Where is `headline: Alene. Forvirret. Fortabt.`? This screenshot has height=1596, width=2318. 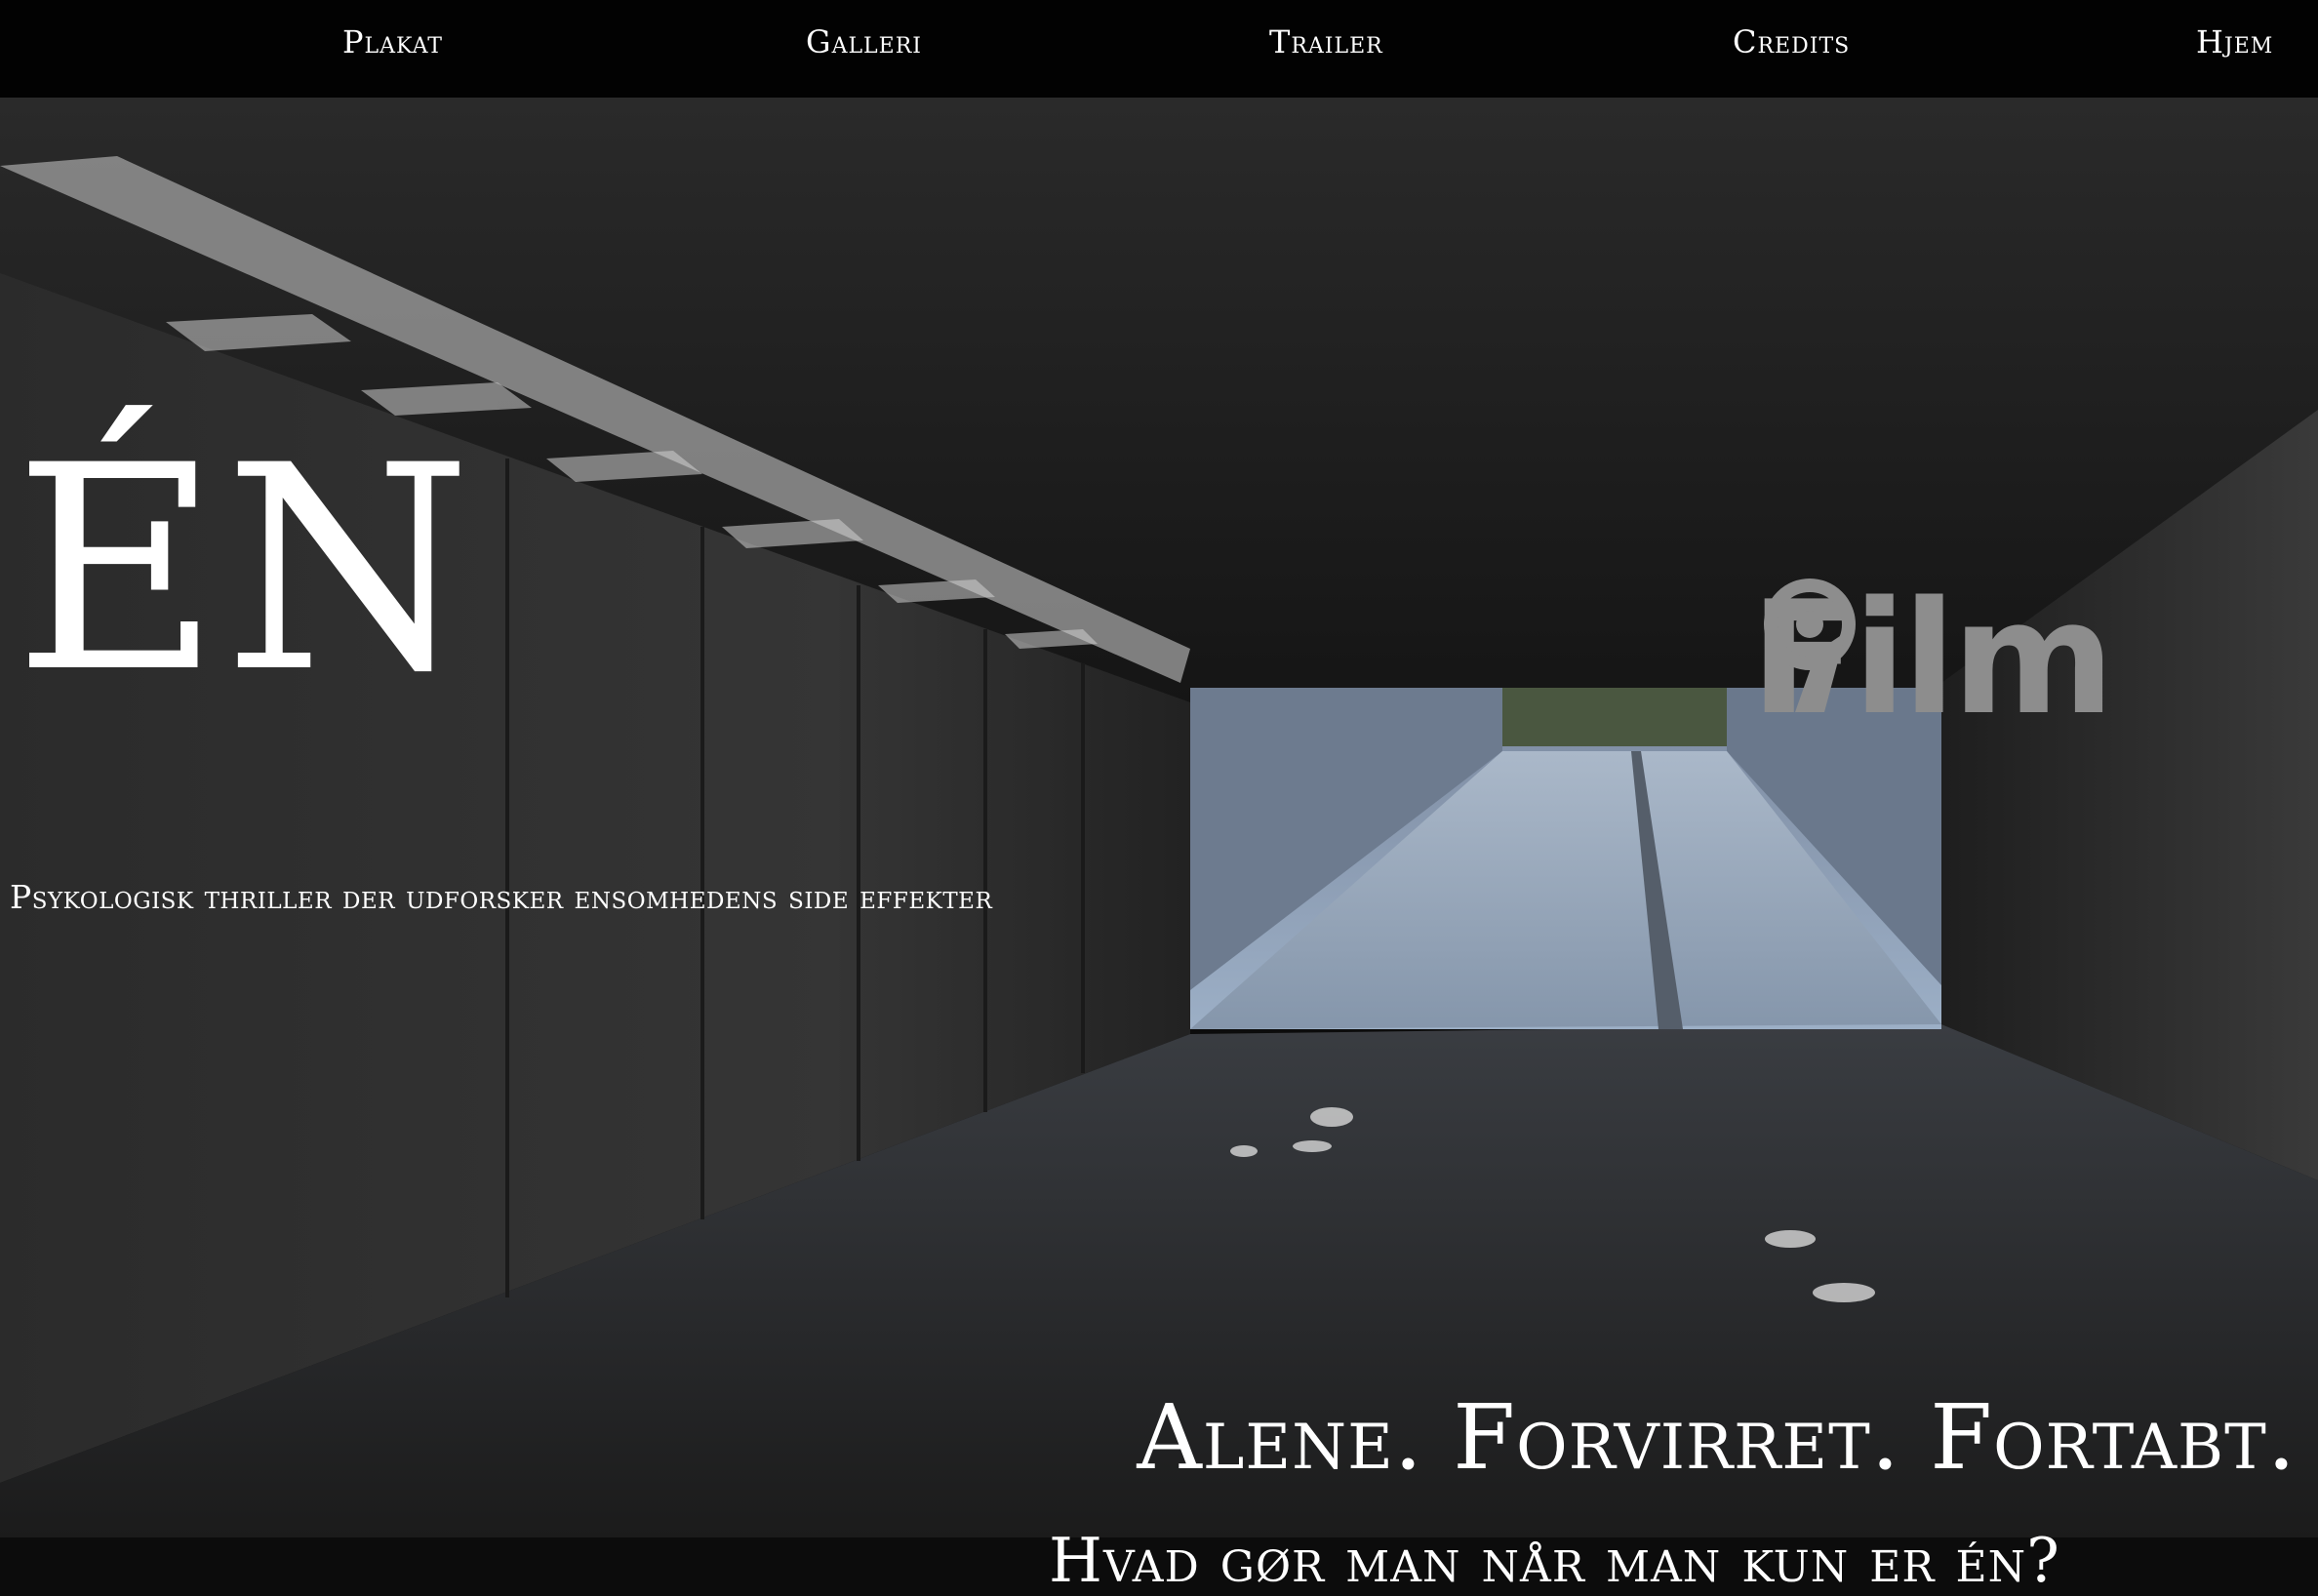 headline: Alene. Forvirret. Fortabt. is located at coordinates (1717, 1437).